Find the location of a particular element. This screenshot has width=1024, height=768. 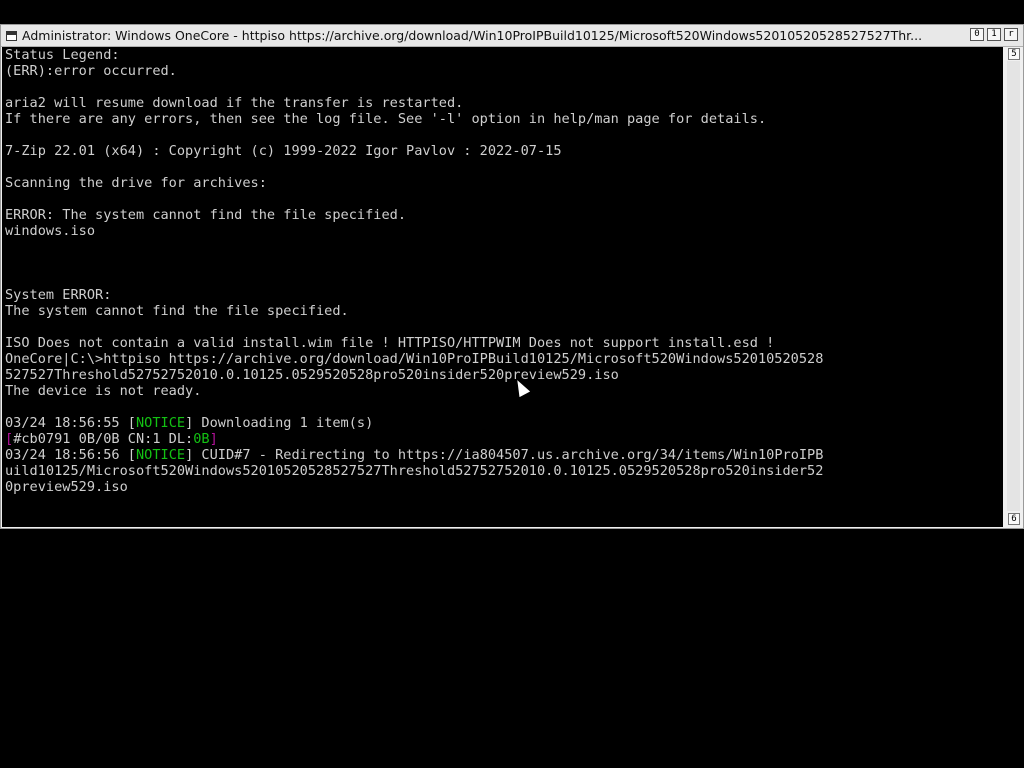

maximize-button: 1 is located at coordinates (994, 34).